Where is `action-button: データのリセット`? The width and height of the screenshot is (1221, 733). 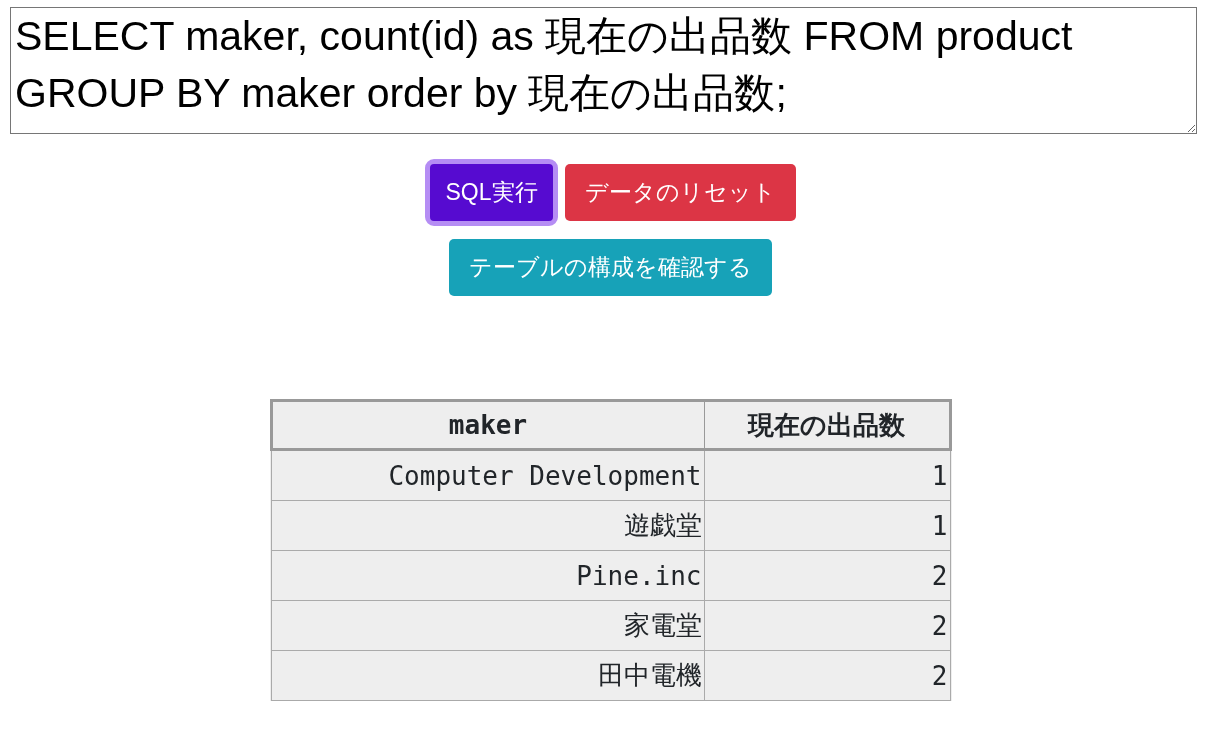 action-button: データのリセット is located at coordinates (680, 192).